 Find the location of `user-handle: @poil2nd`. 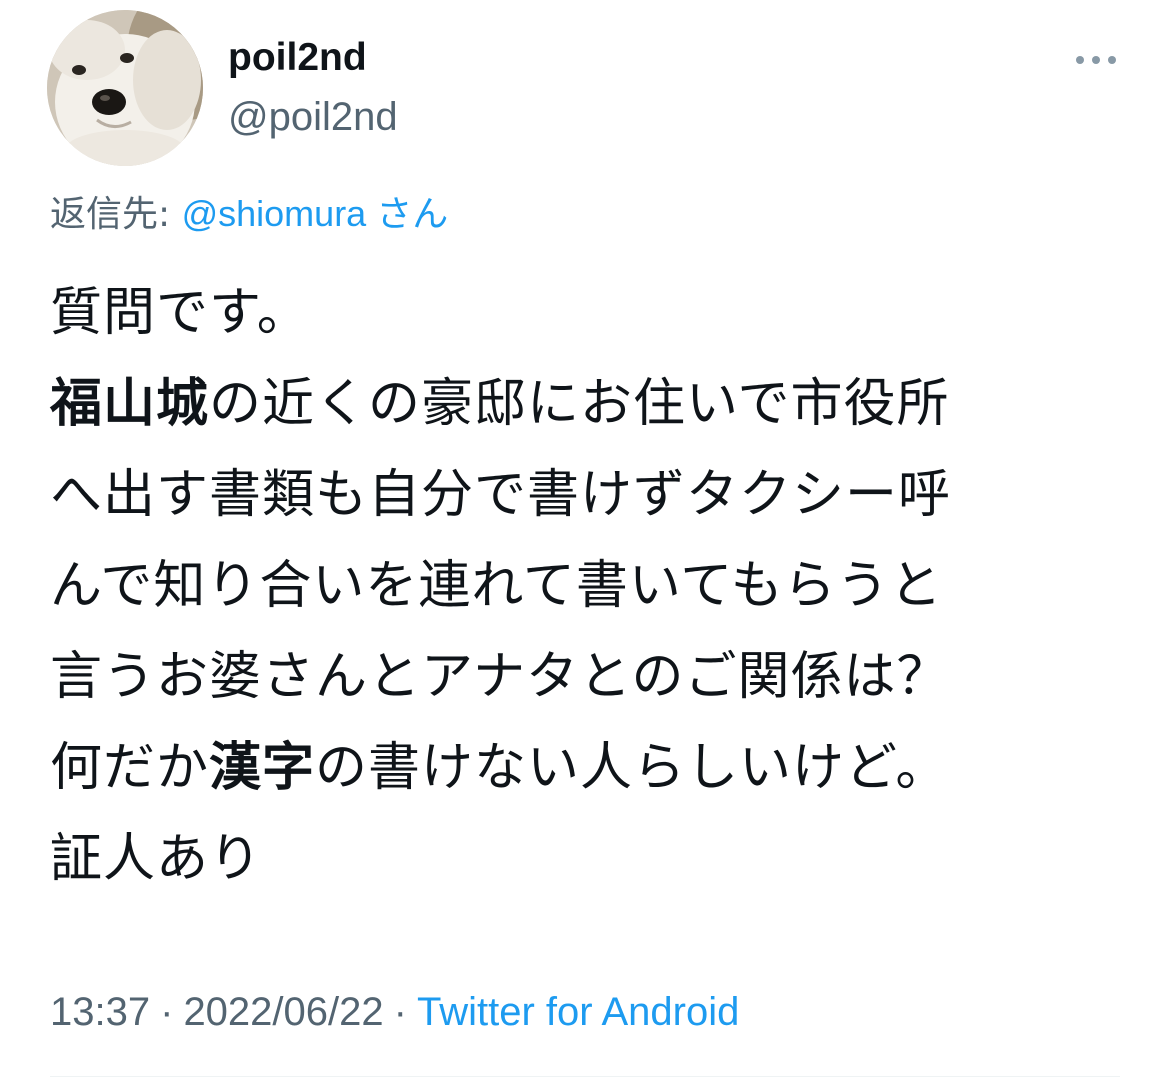

user-handle: @poil2nd is located at coordinates (313, 117).